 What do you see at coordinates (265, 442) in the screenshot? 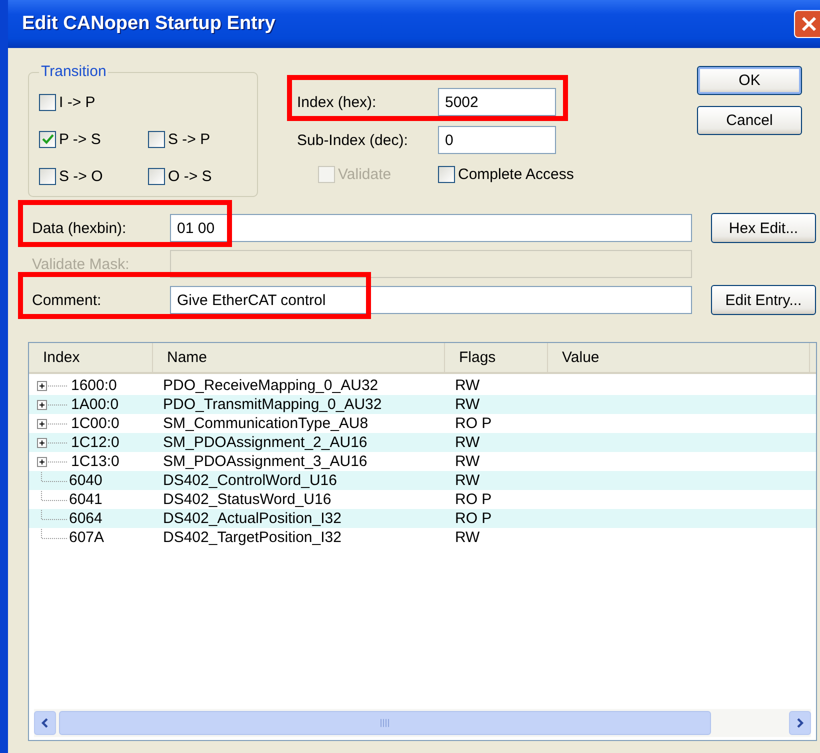
I see `name-cell-text: SM_PDOAssignment_2_AU16` at bounding box center [265, 442].